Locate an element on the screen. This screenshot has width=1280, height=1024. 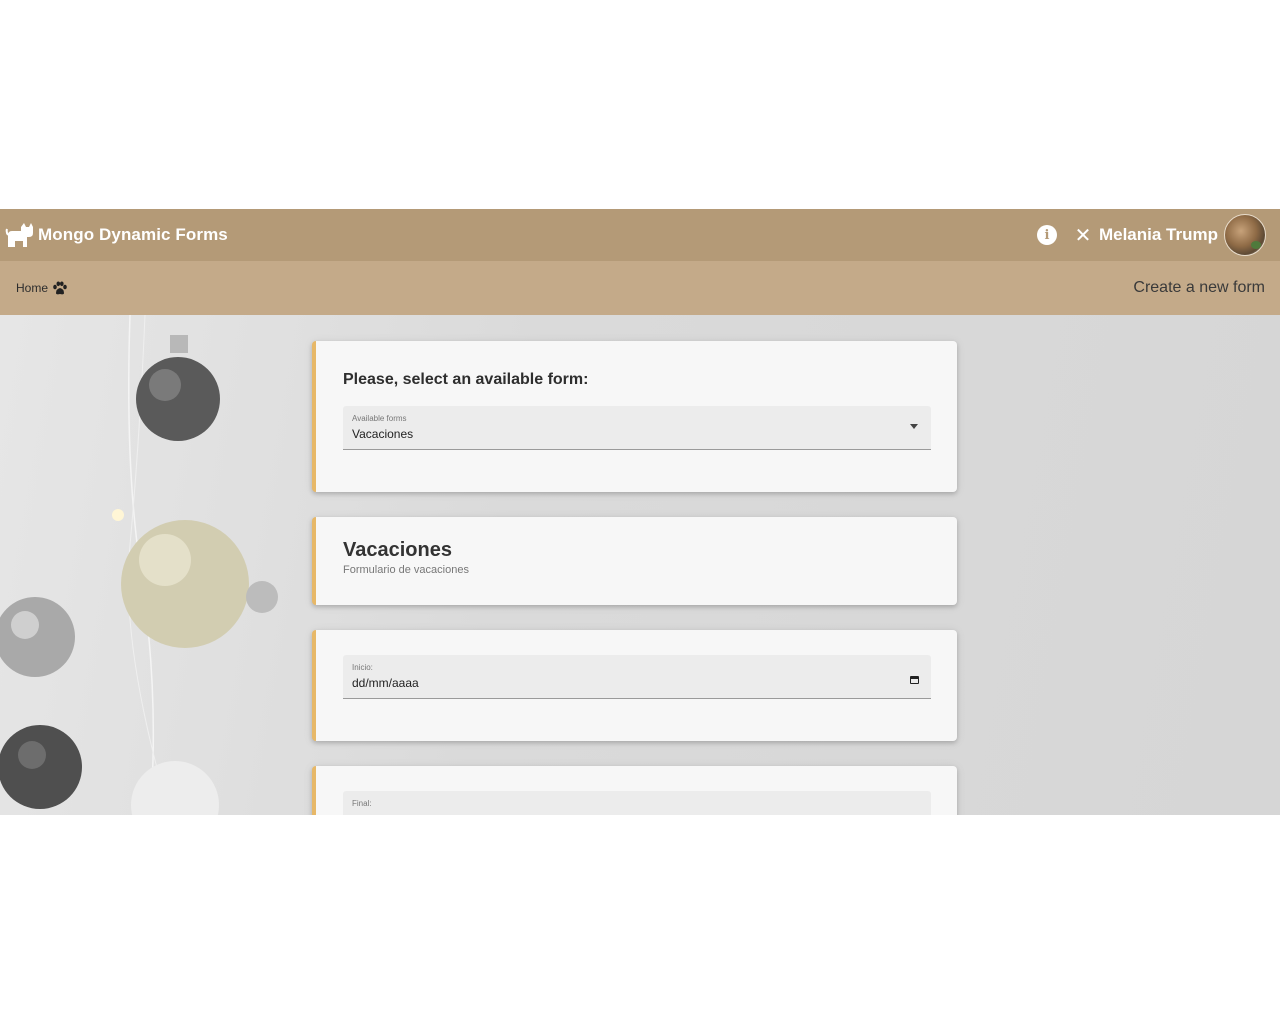
available-forms-label: Available forms is located at coordinates (379, 418).